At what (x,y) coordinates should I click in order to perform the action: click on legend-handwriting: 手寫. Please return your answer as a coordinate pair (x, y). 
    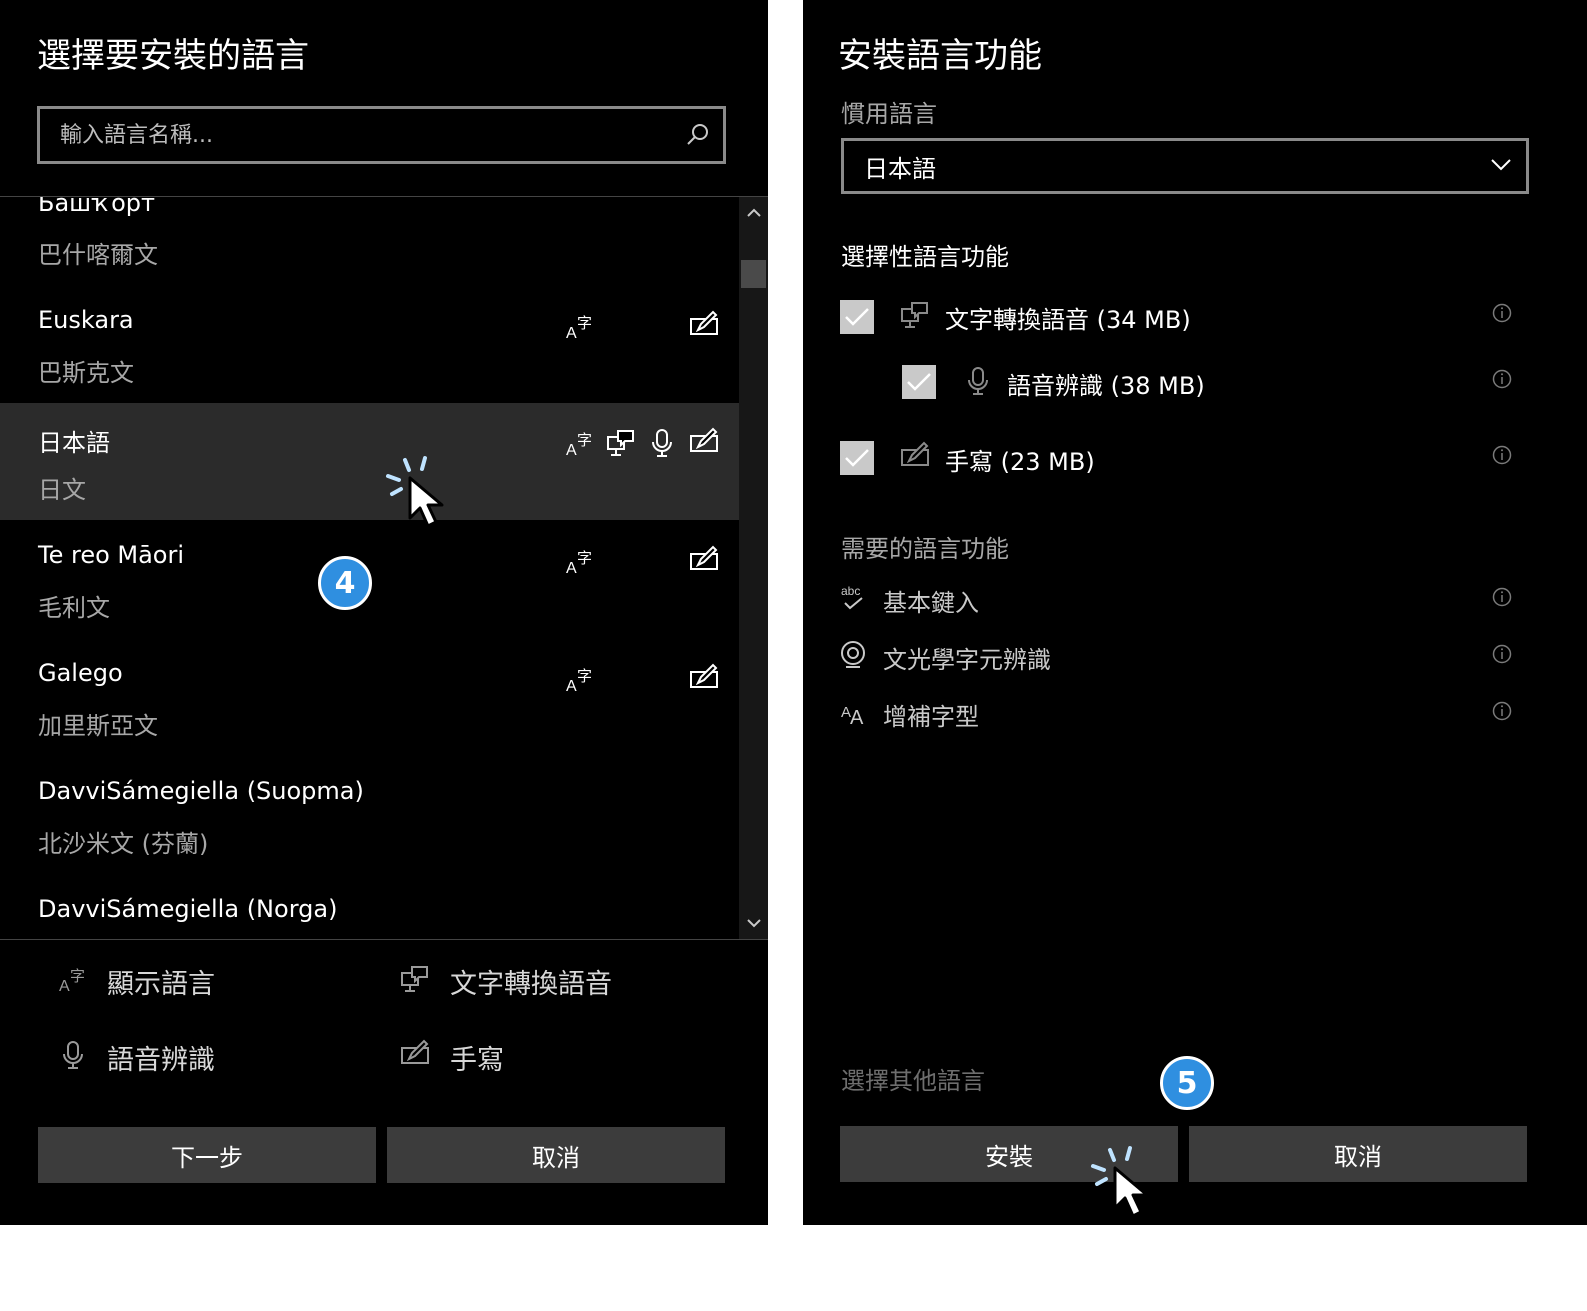
    Looking at the image, I should click on (477, 1060).